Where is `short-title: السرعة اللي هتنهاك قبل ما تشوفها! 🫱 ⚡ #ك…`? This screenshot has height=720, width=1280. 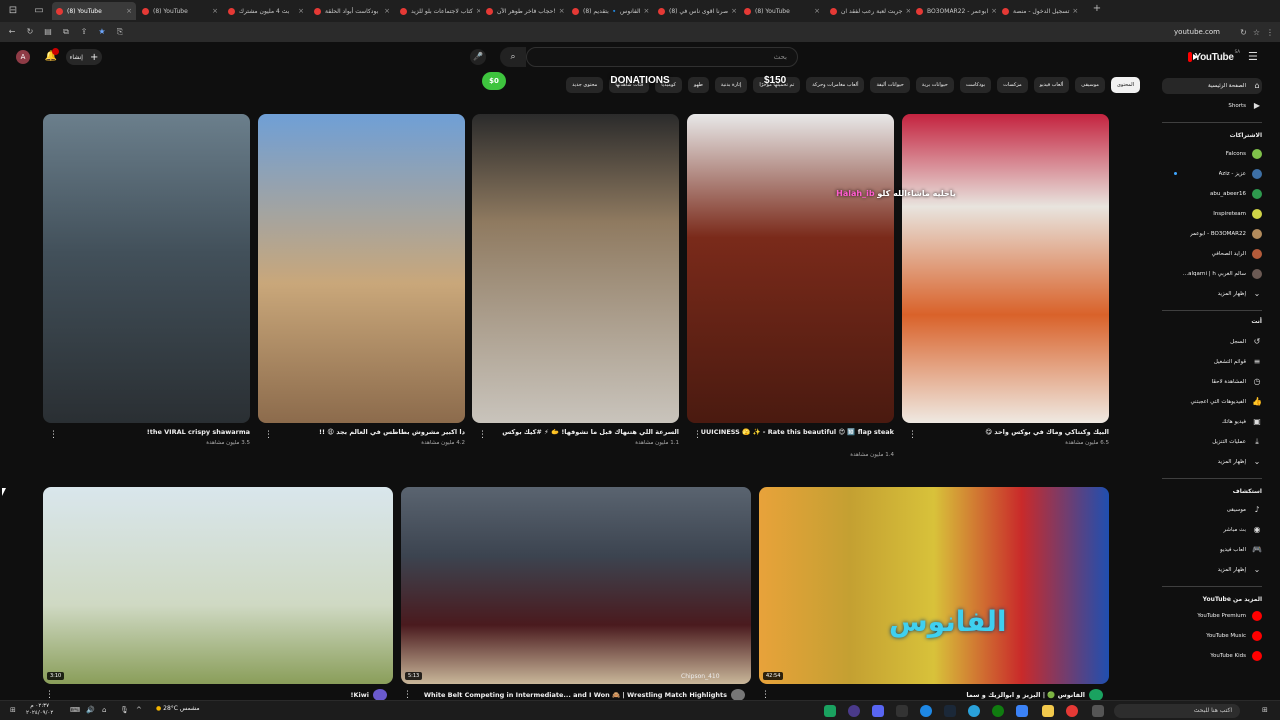 short-title: السرعة اللي هتنهاك قبل ما تشوفها! 🫱 ⚡ #ك… is located at coordinates (582, 432).